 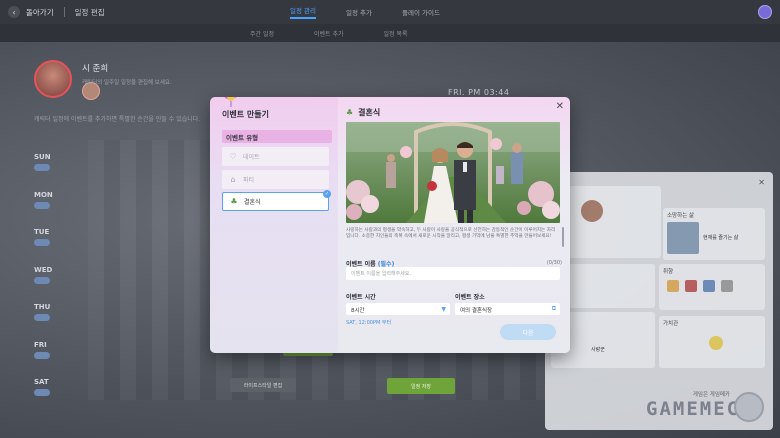 I want to click on subtab-add-event: 이벤트 추가, so click(x=329, y=33).